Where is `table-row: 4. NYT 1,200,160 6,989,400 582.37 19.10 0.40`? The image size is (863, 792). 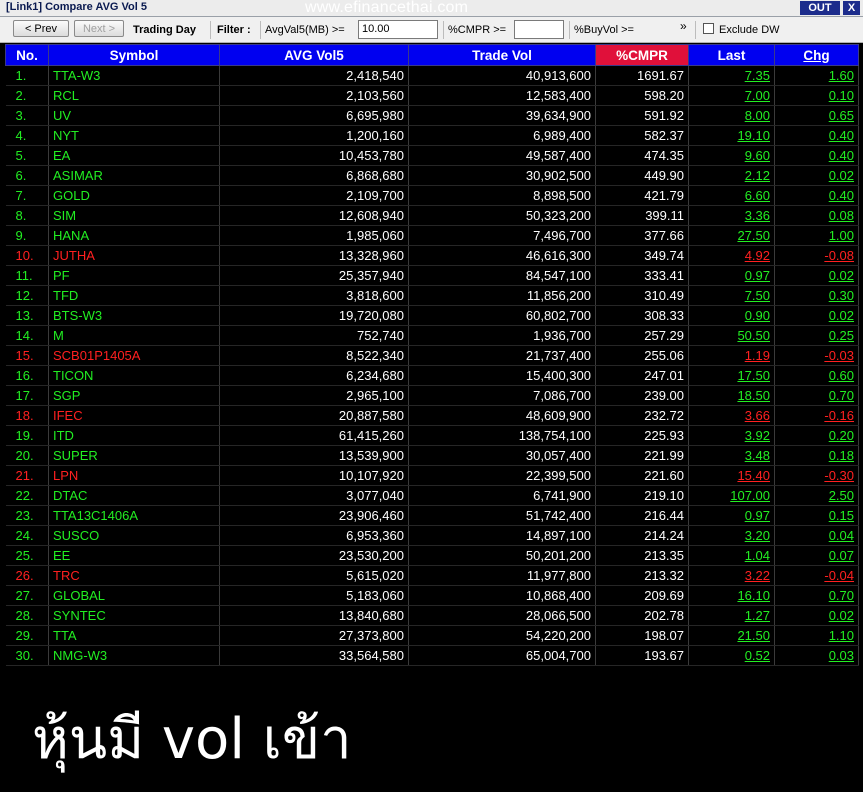 table-row: 4. NYT 1,200,160 6,989,400 582.37 19.10 0.40 is located at coordinates (432, 135).